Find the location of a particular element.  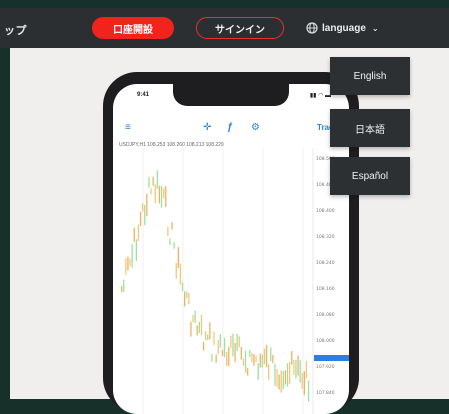

chevron-down-icon: ⌄ is located at coordinates (375, 28).